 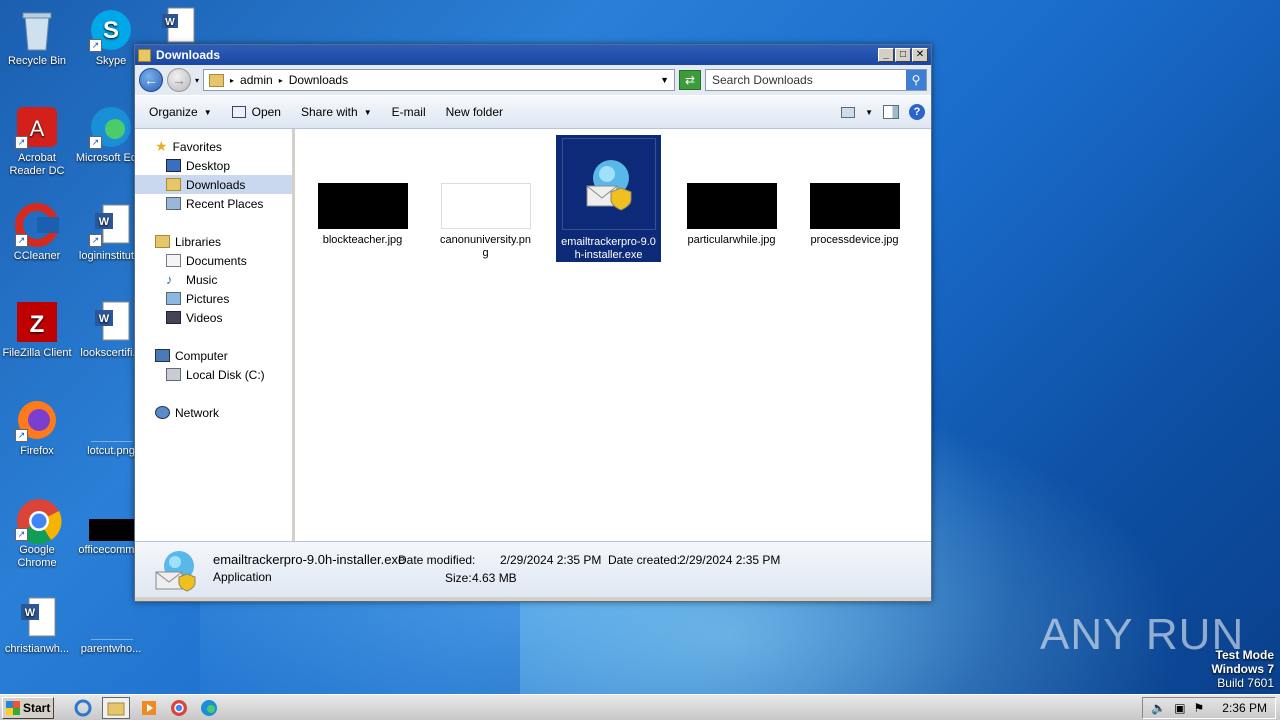 I want to click on maximize-button: □, so click(x=903, y=55).